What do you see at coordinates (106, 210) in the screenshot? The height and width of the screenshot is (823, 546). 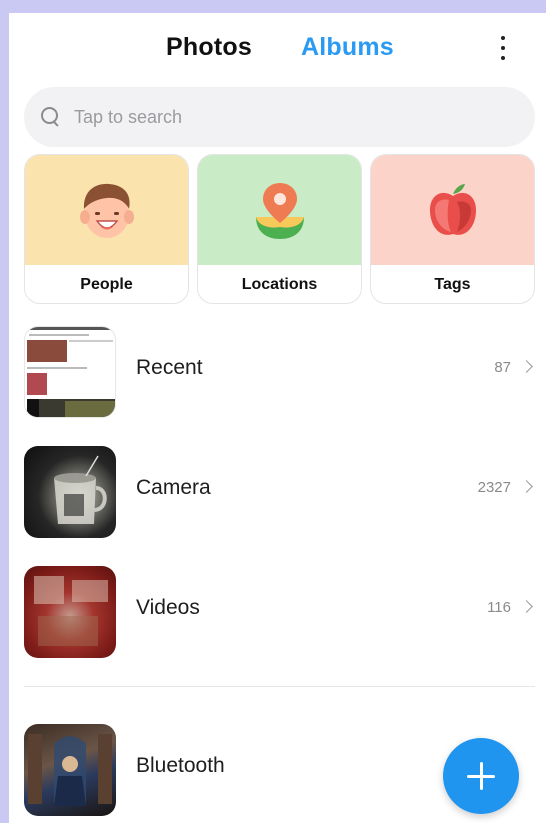 I see `person-face-icon` at bounding box center [106, 210].